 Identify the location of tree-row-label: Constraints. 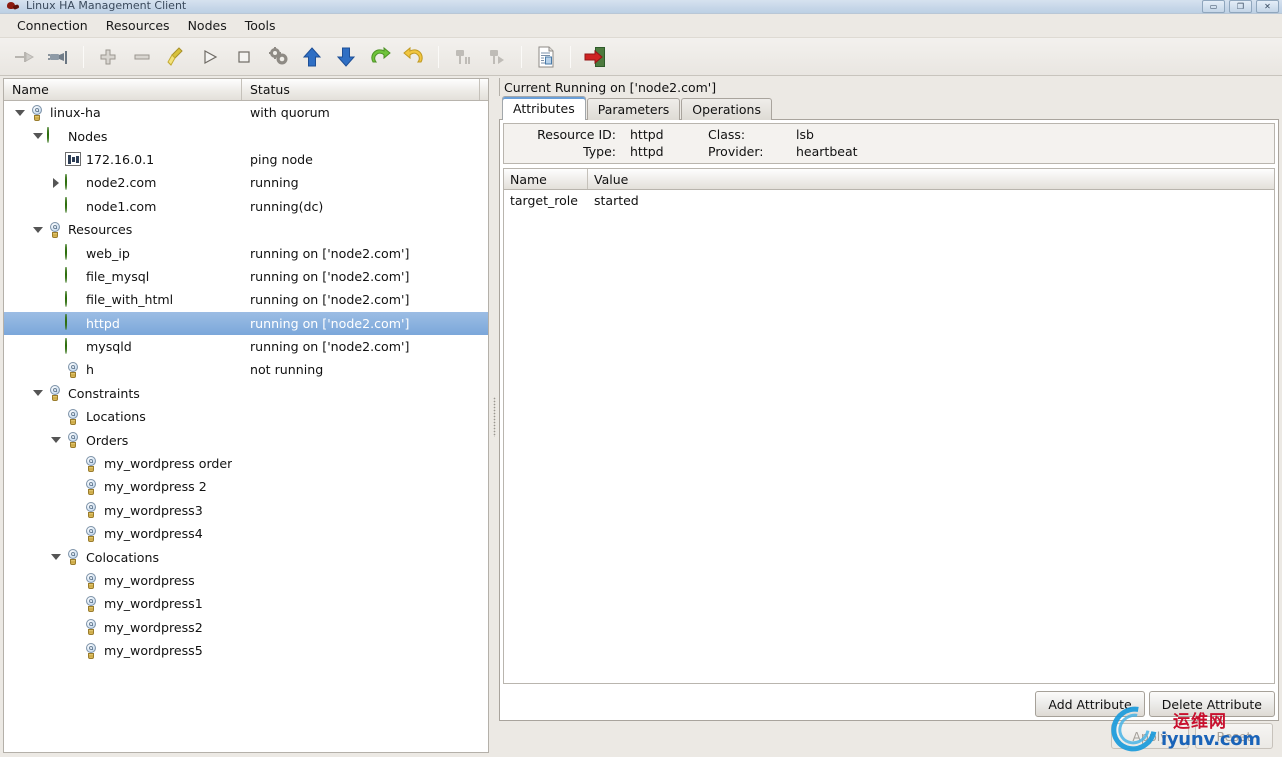
(104, 393).